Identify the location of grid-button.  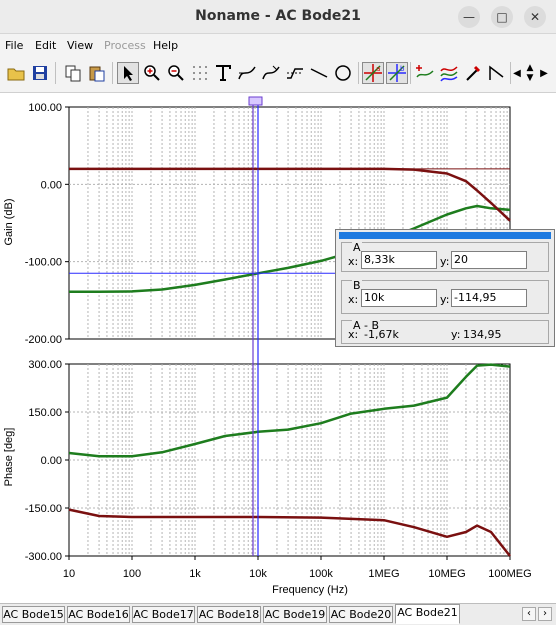
(200, 73).